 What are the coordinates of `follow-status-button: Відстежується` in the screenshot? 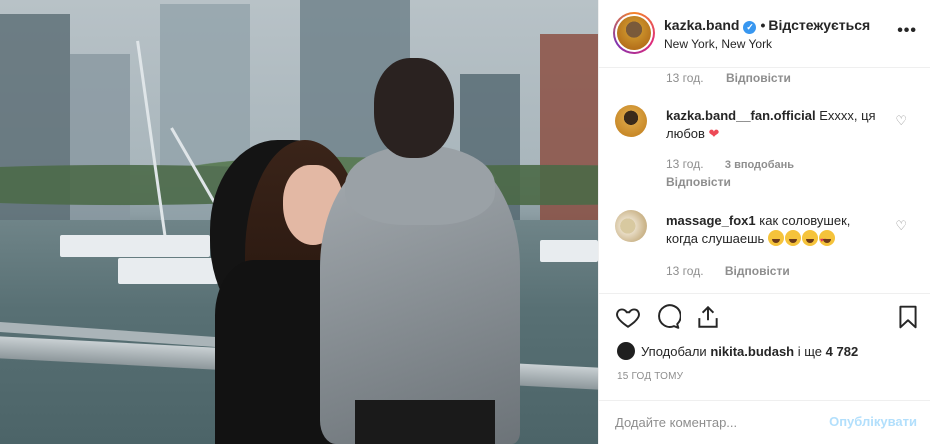 It's located at (819, 25).